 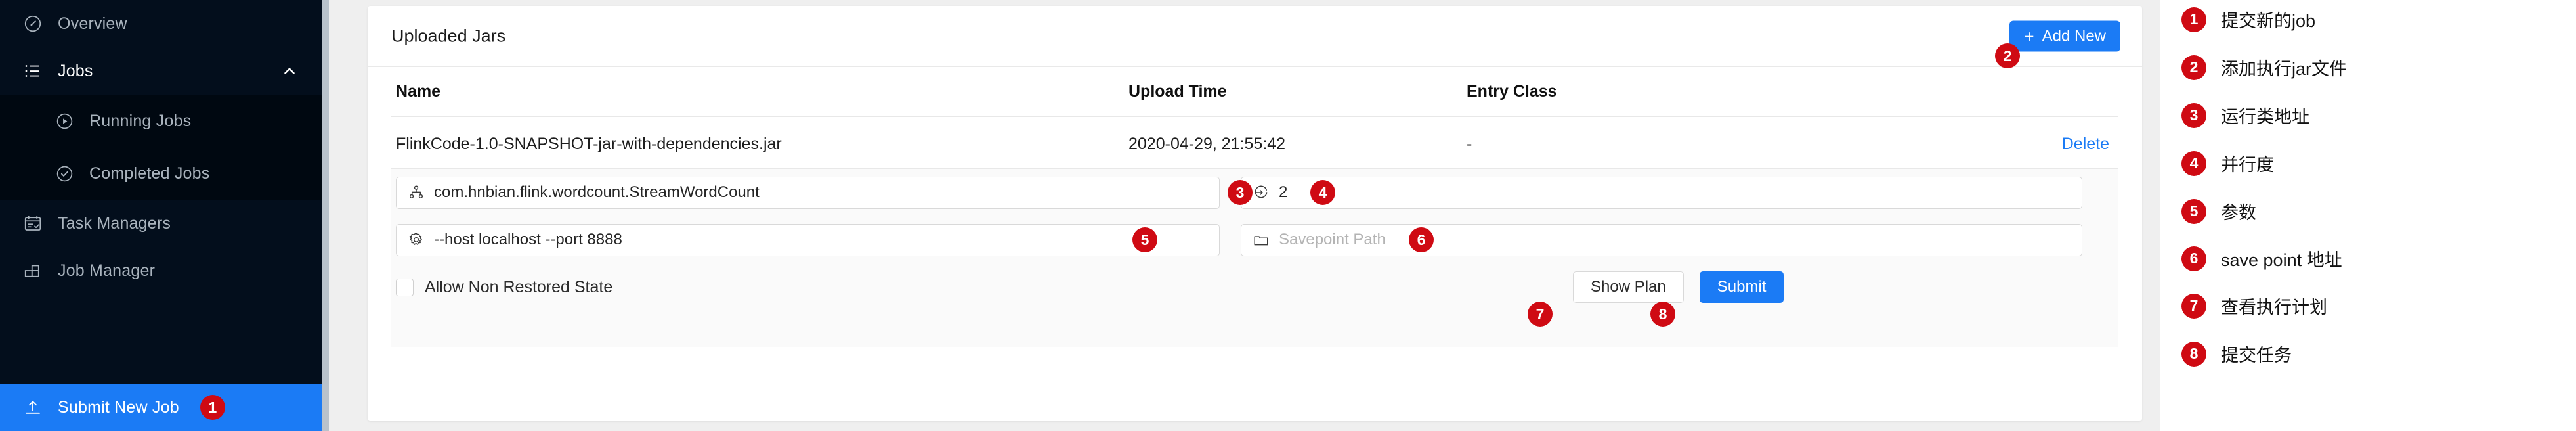 I want to click on submit-button: Submit, so click(x=1741, y=287).